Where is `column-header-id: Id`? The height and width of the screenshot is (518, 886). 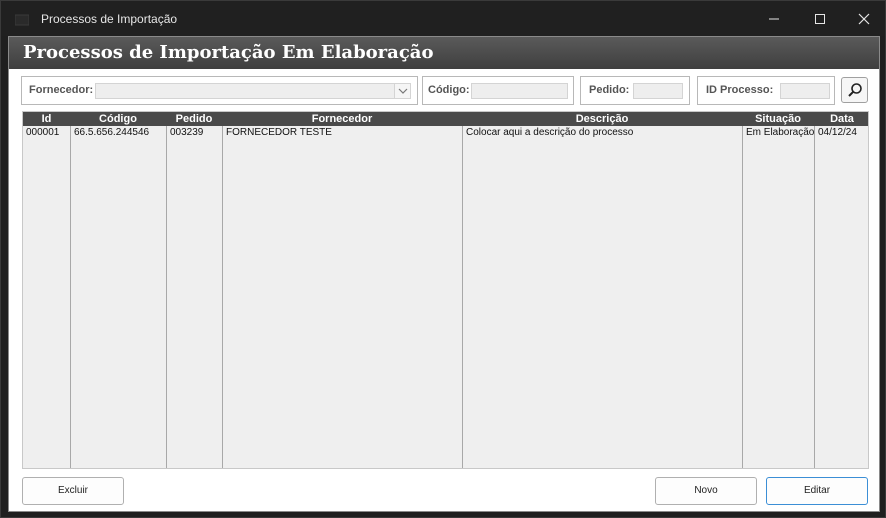
column-header-id: Id is located at coordinates (46, 119).